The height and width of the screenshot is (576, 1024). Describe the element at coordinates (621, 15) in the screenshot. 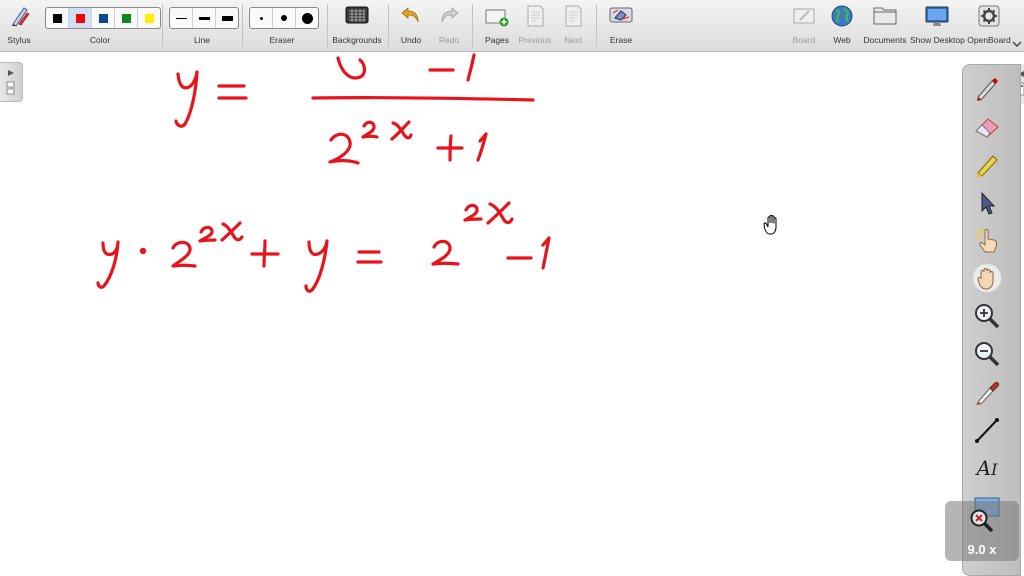

I see `erase-board-icon` at that location.